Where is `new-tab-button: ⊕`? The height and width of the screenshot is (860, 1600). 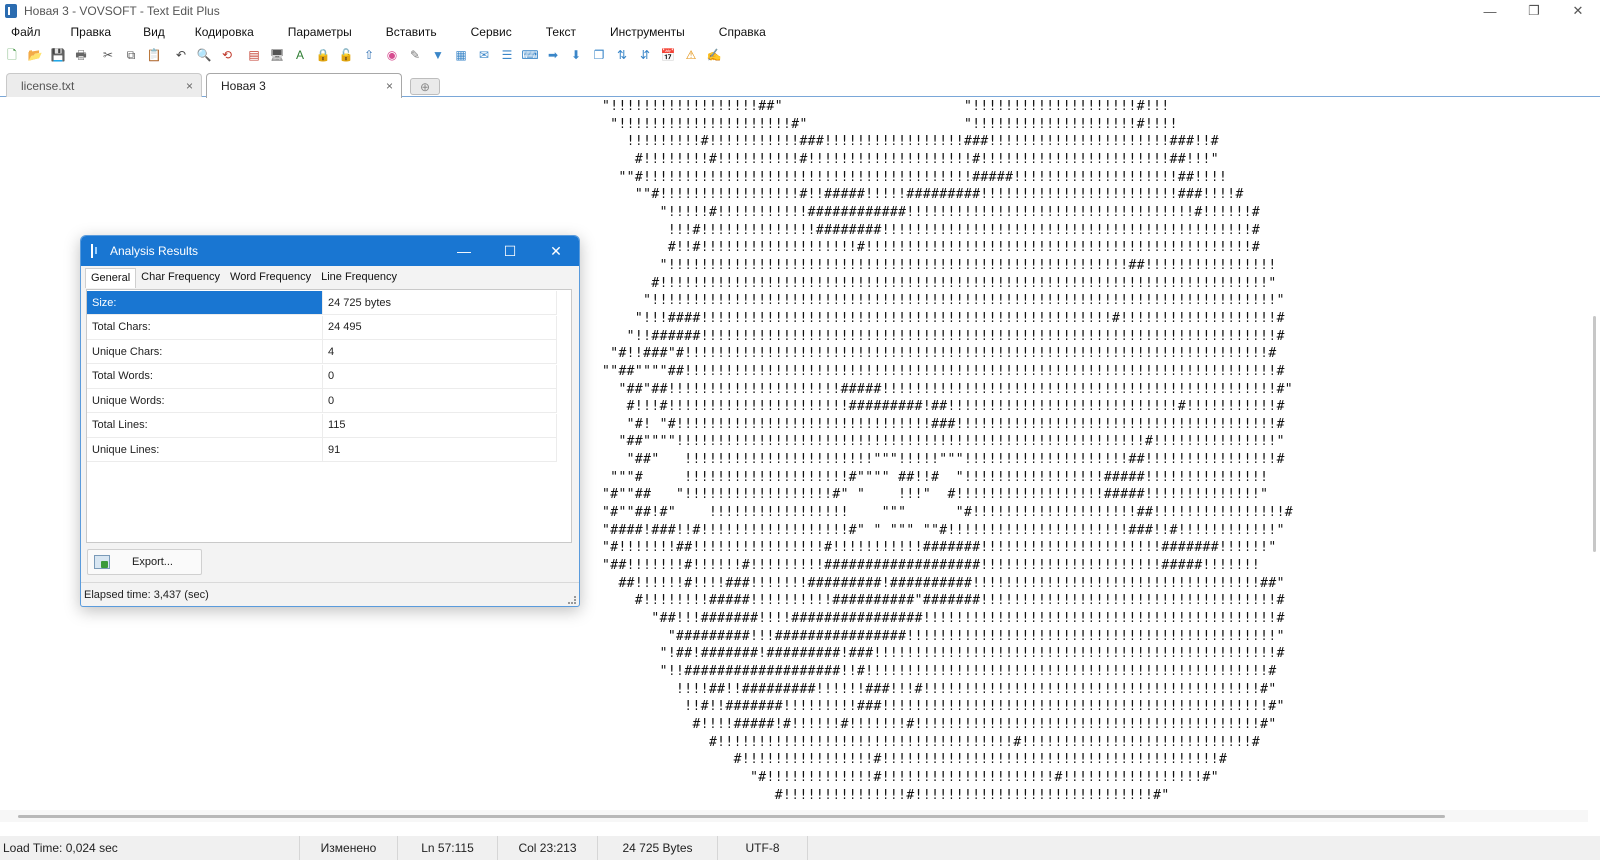 new-tab-button: ⊕ is located at coordinates (425, 86).